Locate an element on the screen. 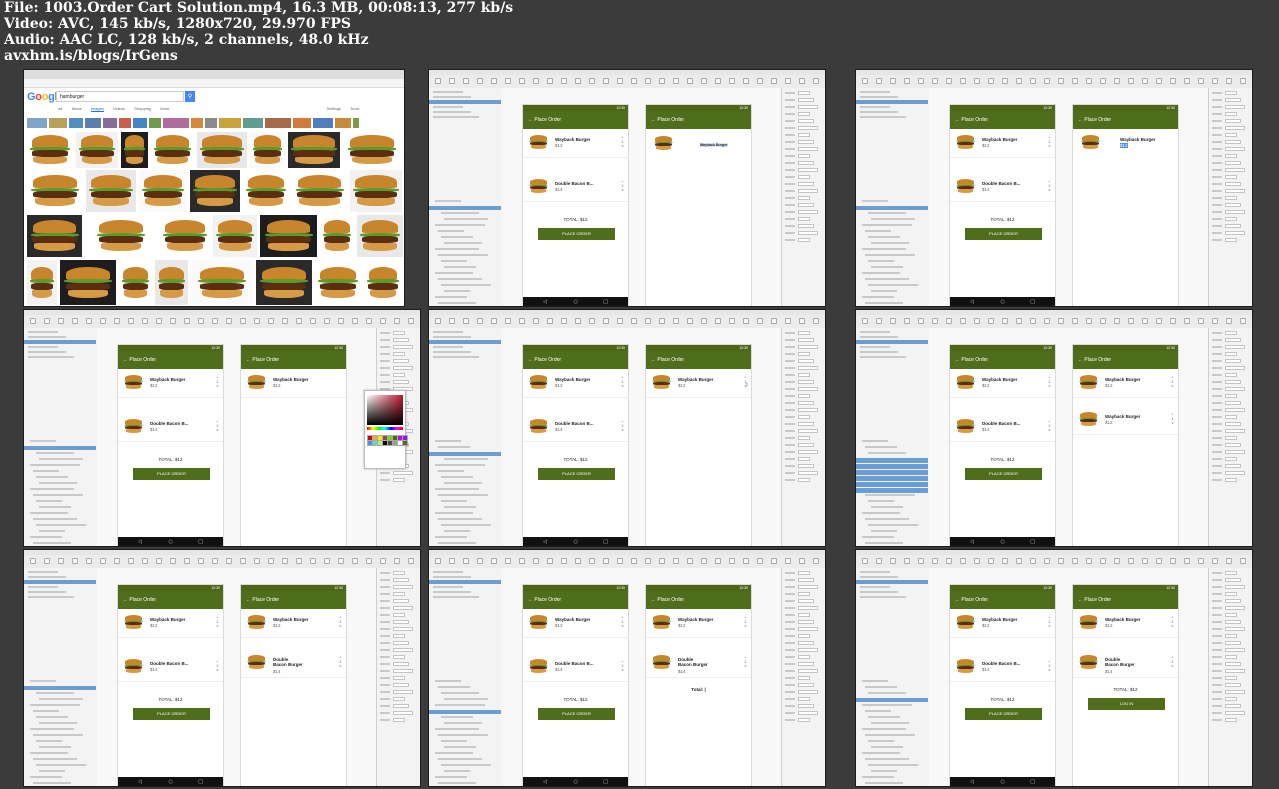  page-list-item is located at coordinates (51, 597).